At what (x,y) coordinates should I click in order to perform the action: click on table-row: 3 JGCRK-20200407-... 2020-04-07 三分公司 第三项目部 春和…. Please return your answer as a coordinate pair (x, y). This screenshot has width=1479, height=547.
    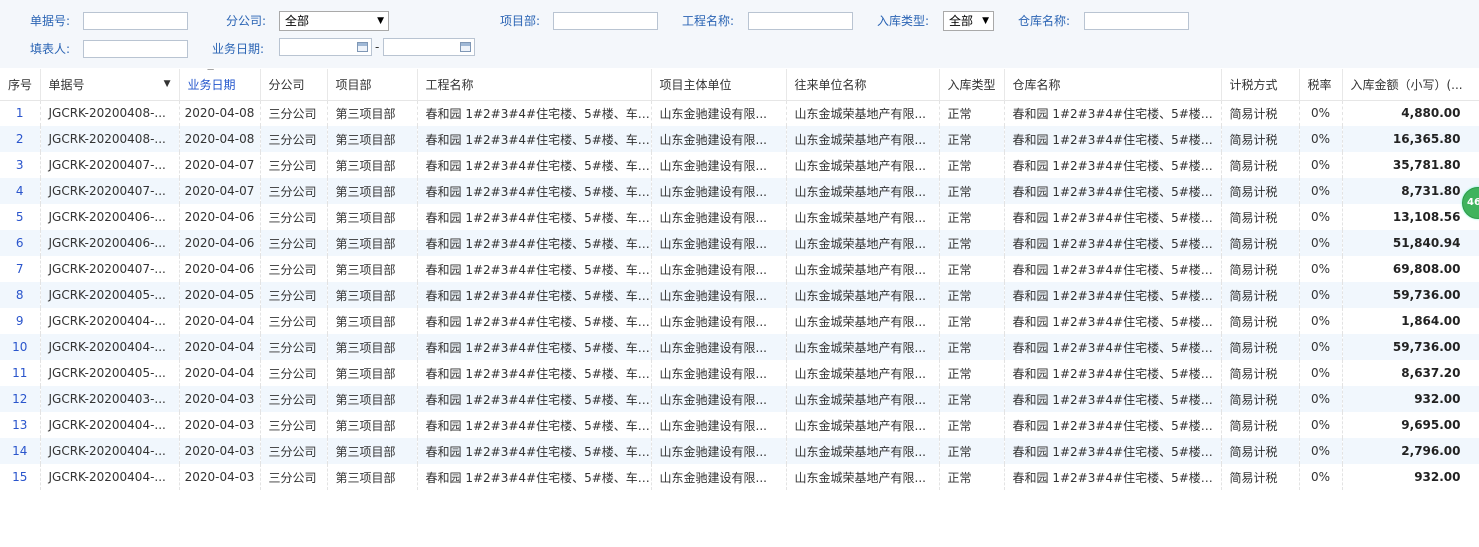
    Looking at the image, I should click on (739, 165).